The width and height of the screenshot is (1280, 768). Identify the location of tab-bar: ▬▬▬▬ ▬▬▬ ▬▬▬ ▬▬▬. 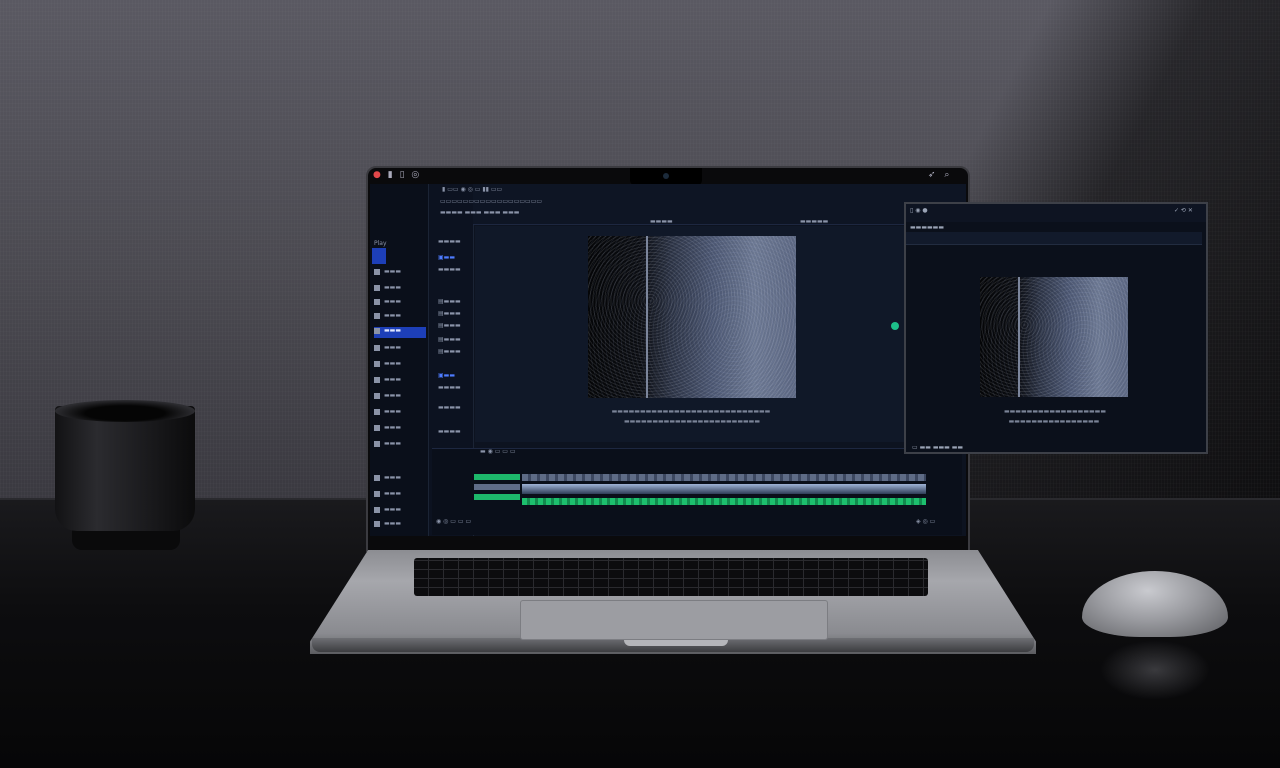
(479, 212).